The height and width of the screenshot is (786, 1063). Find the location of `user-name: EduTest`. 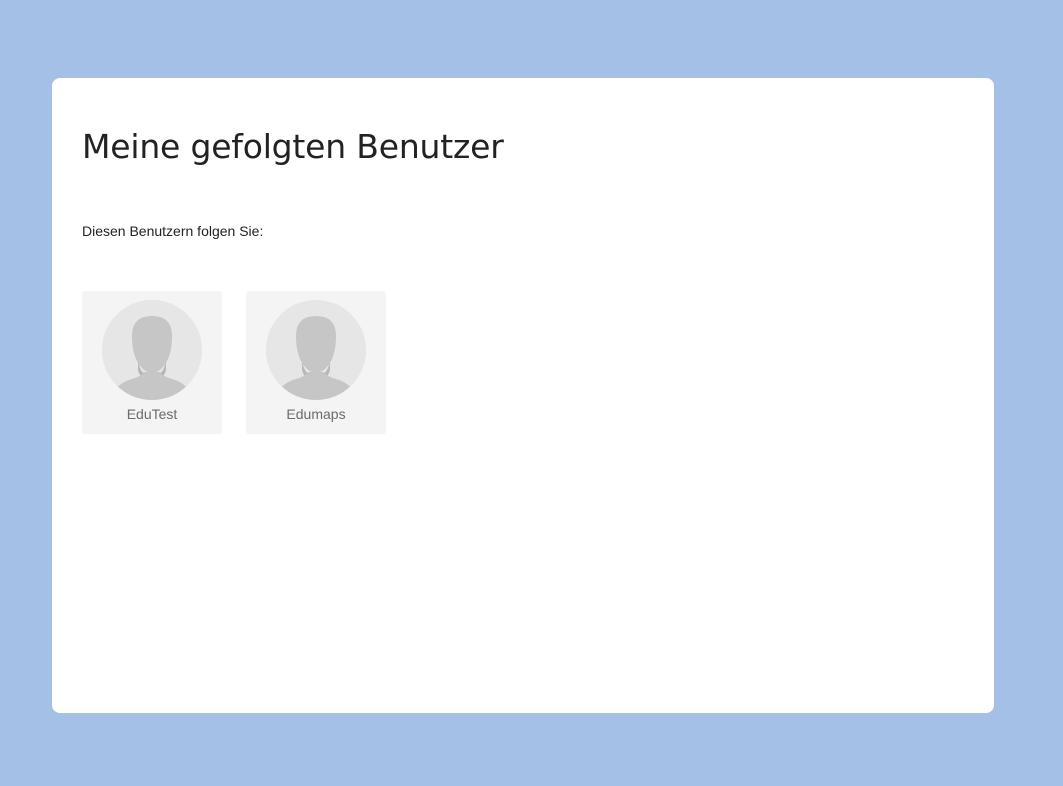

user-name: EduTest is located at coordinates (152, 414).